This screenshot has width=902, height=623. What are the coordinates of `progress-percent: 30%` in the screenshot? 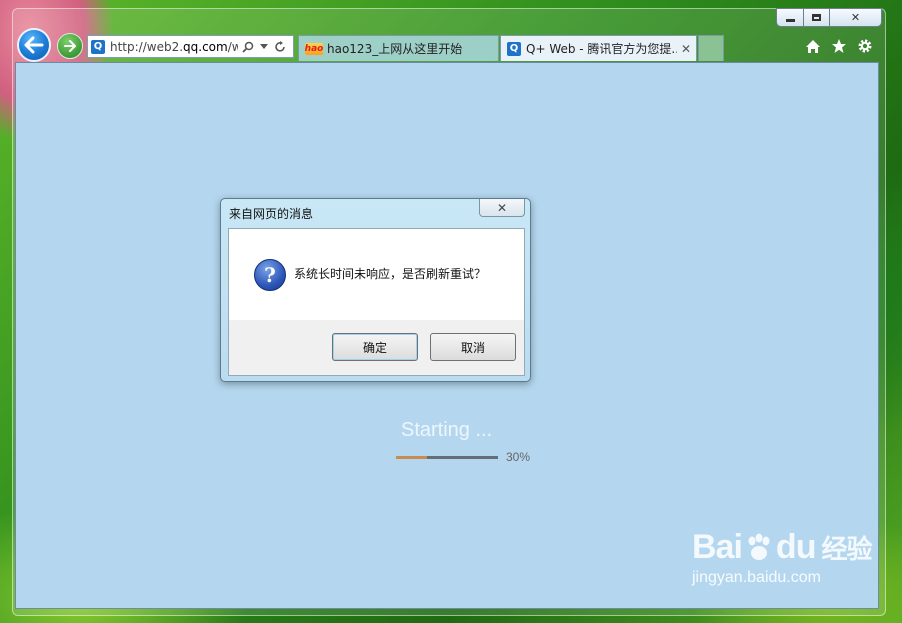 It's located at (518, 457).